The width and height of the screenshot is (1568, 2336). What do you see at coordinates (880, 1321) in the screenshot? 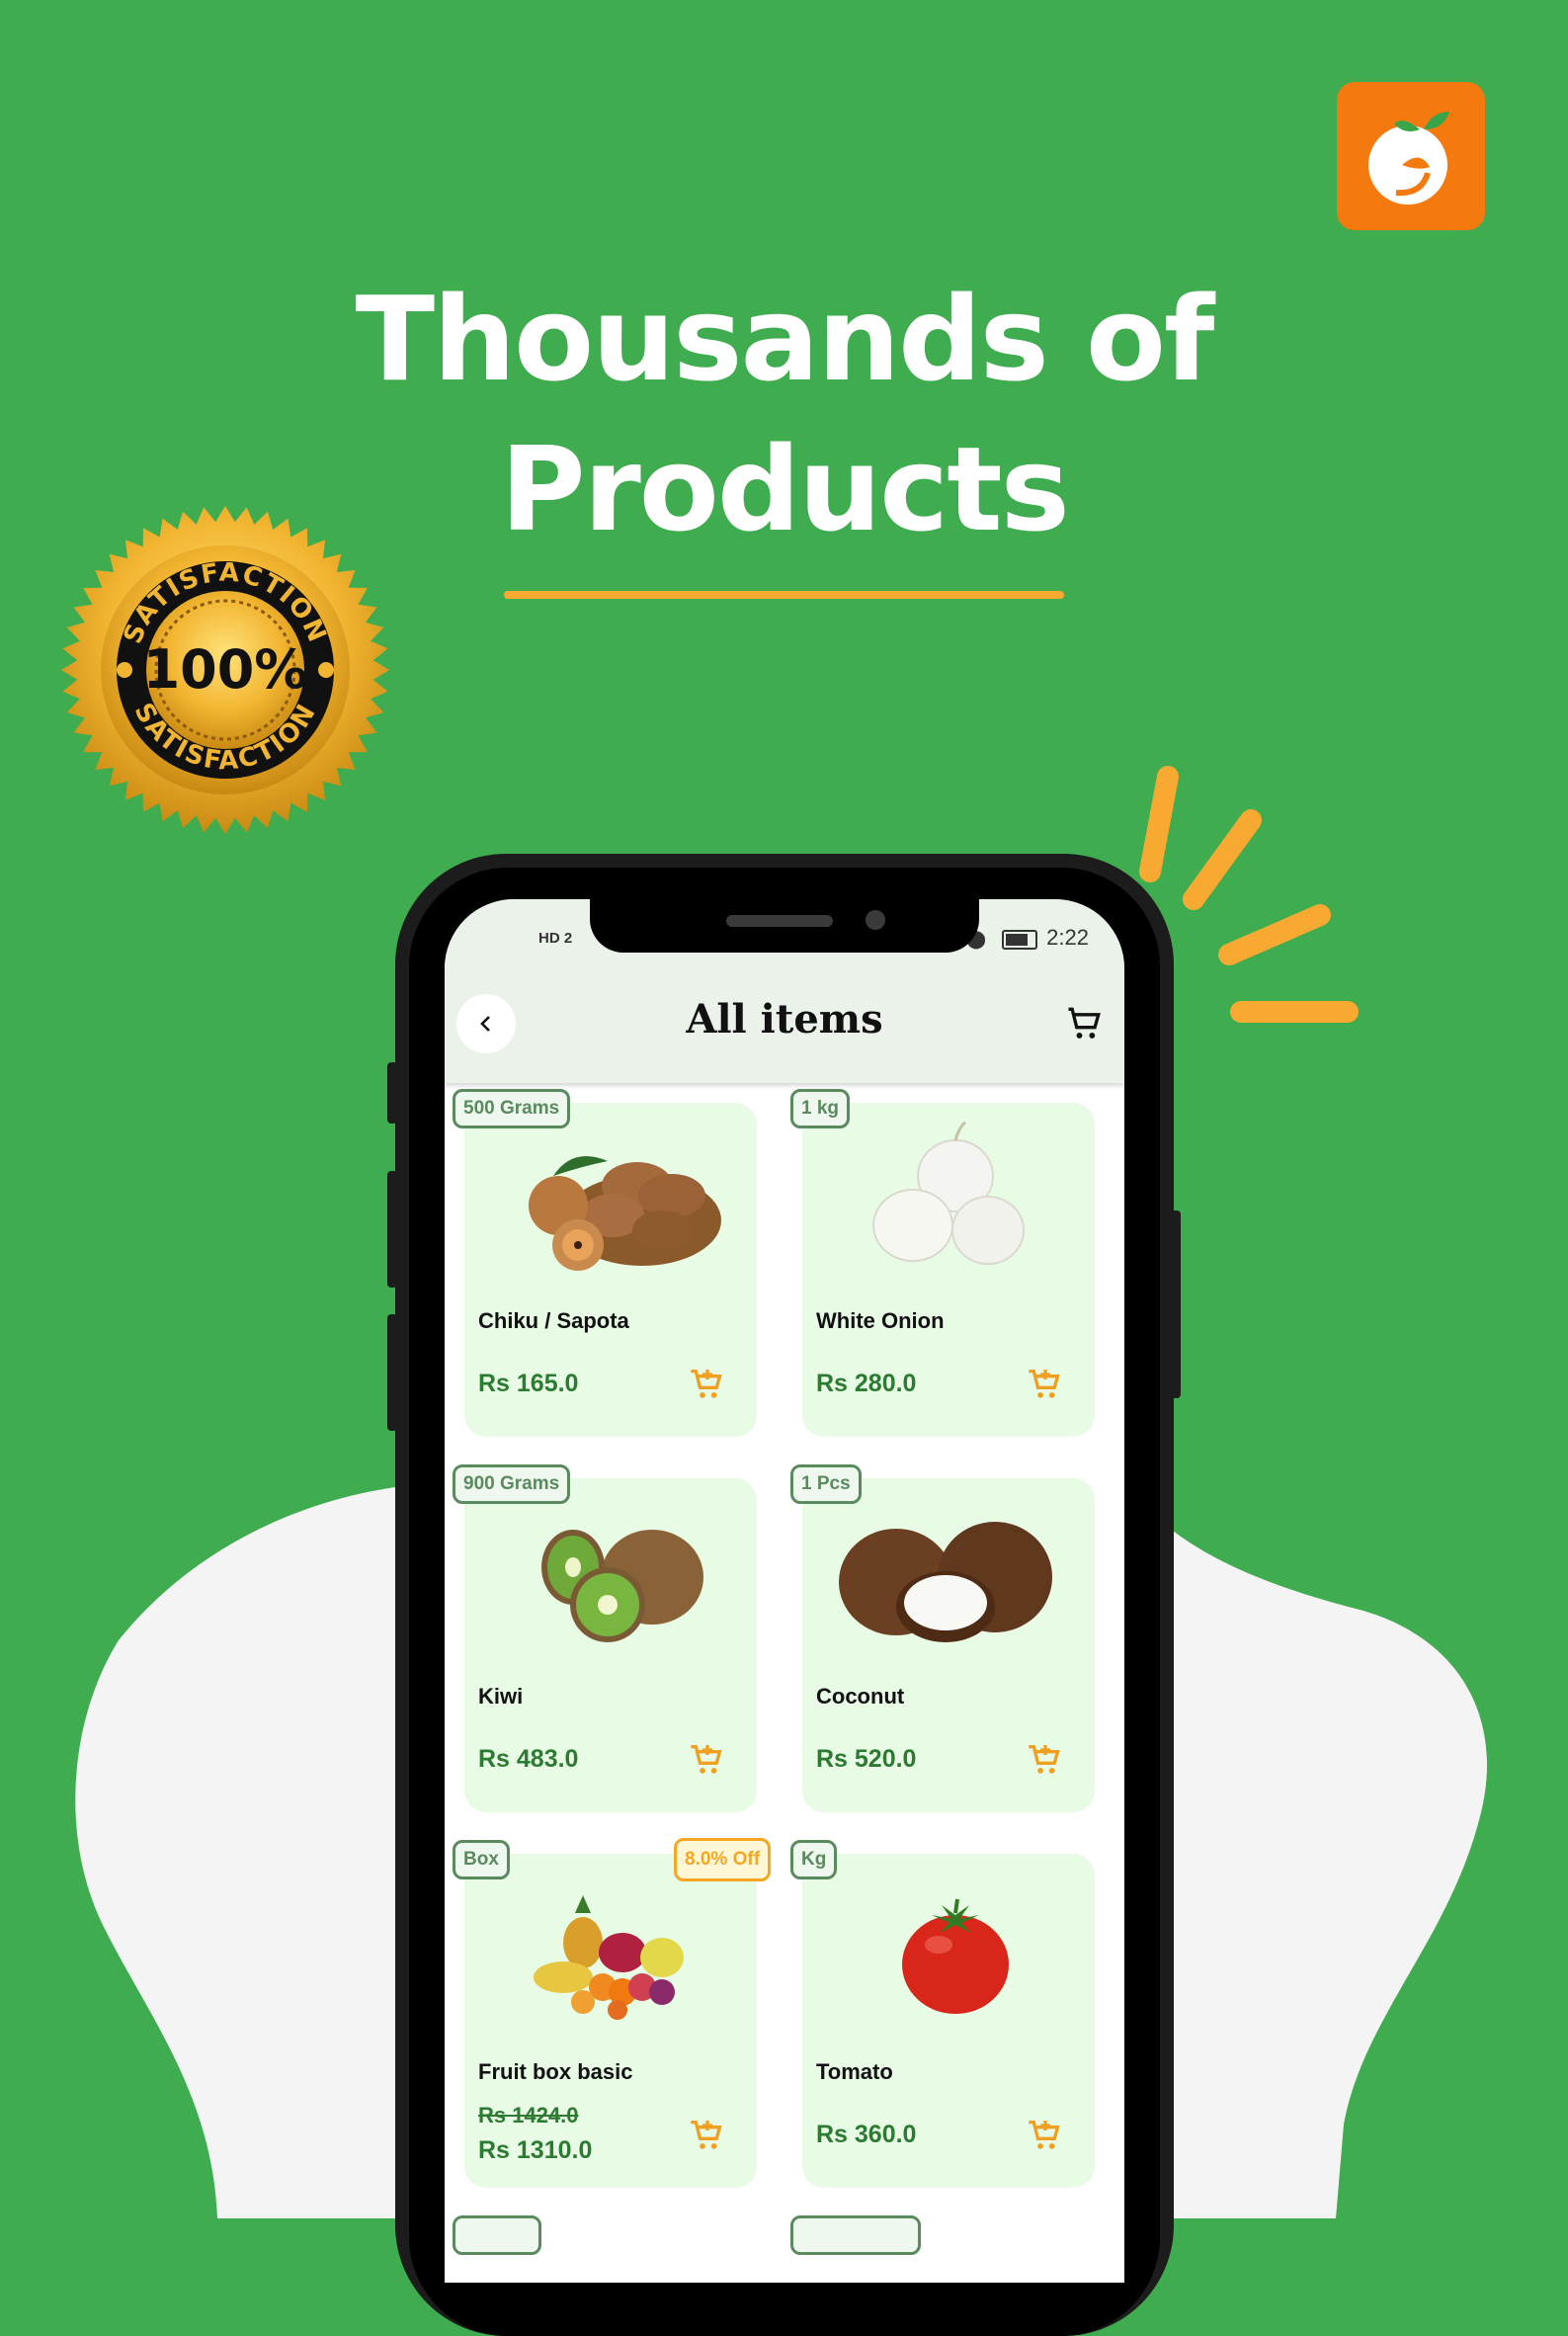
I see `product-name: White Onion` at bounding box center [880, 1321].